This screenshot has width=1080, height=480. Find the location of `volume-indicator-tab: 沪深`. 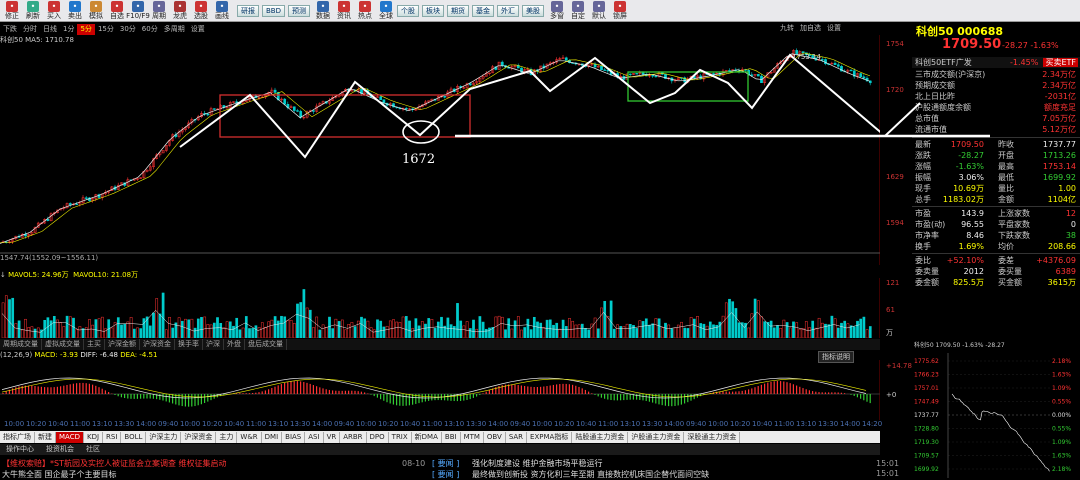

volume-indicator-tab: 沪深 is located at coordinates (213, 344).